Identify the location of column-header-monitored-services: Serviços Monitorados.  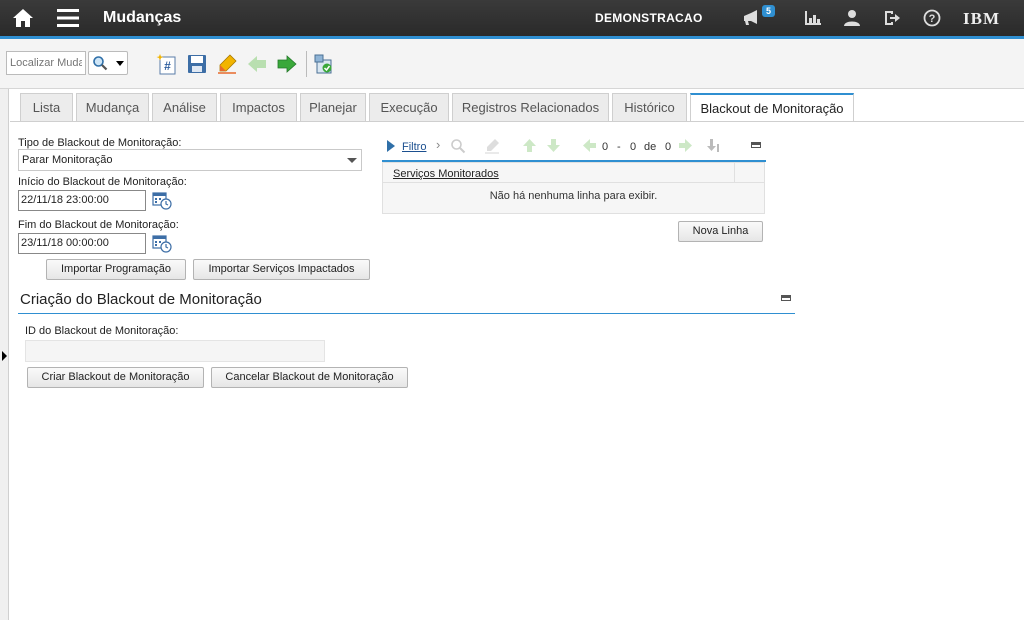
(559, 173).